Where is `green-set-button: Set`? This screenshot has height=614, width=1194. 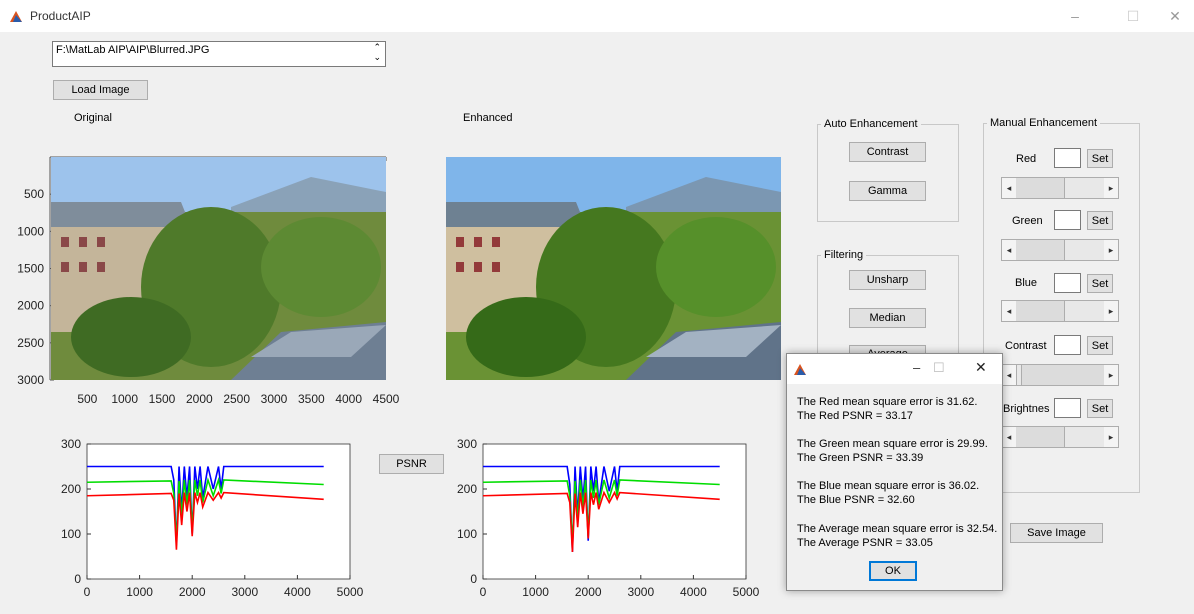 green-set-button: Set is located at coordinates (1100, 220).